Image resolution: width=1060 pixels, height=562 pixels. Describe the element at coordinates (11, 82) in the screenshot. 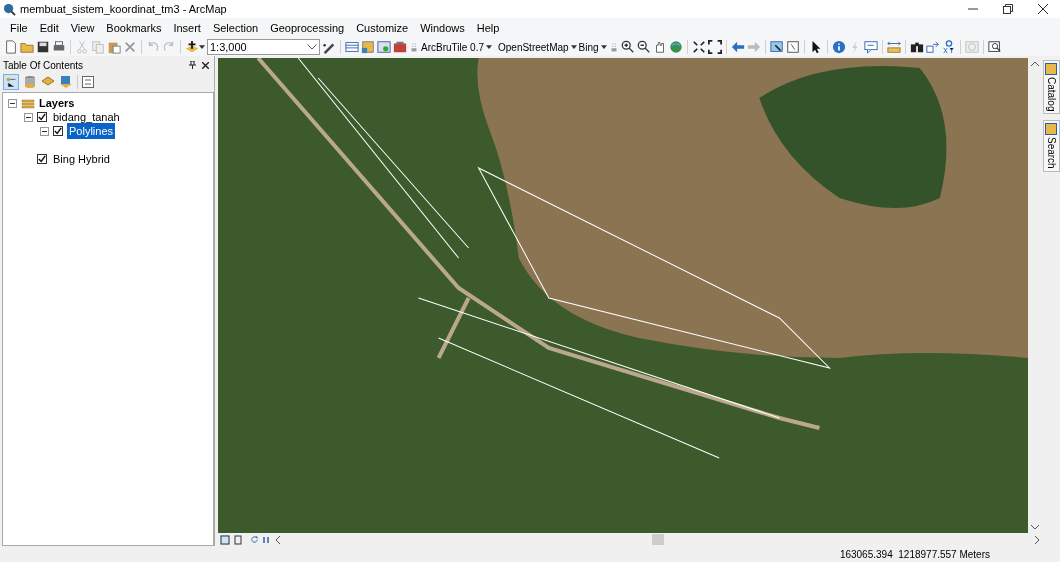

I see `list-by-drawing-order-icon` at that location.